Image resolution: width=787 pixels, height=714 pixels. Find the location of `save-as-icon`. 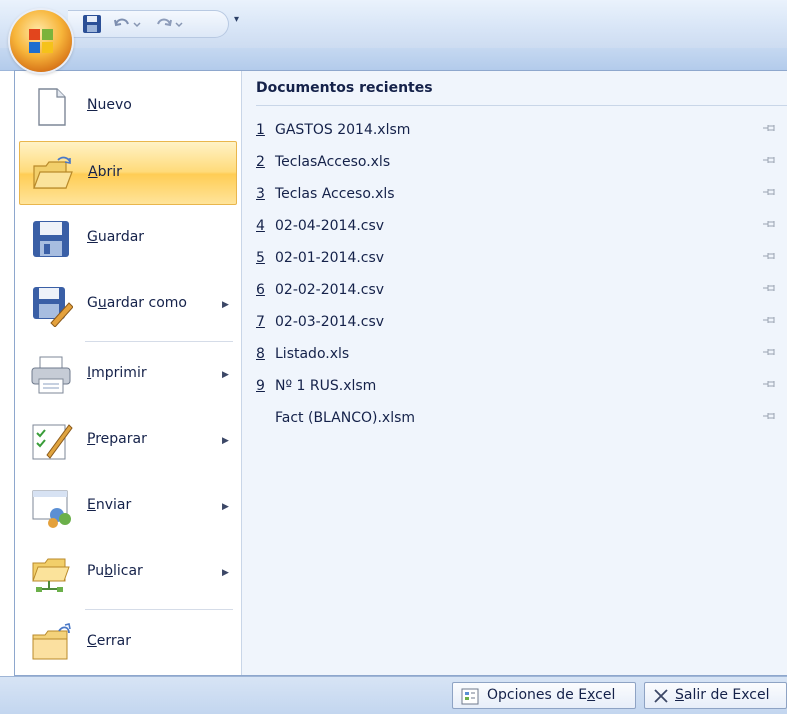

save-as-icon is located at coordinates (53, 307).